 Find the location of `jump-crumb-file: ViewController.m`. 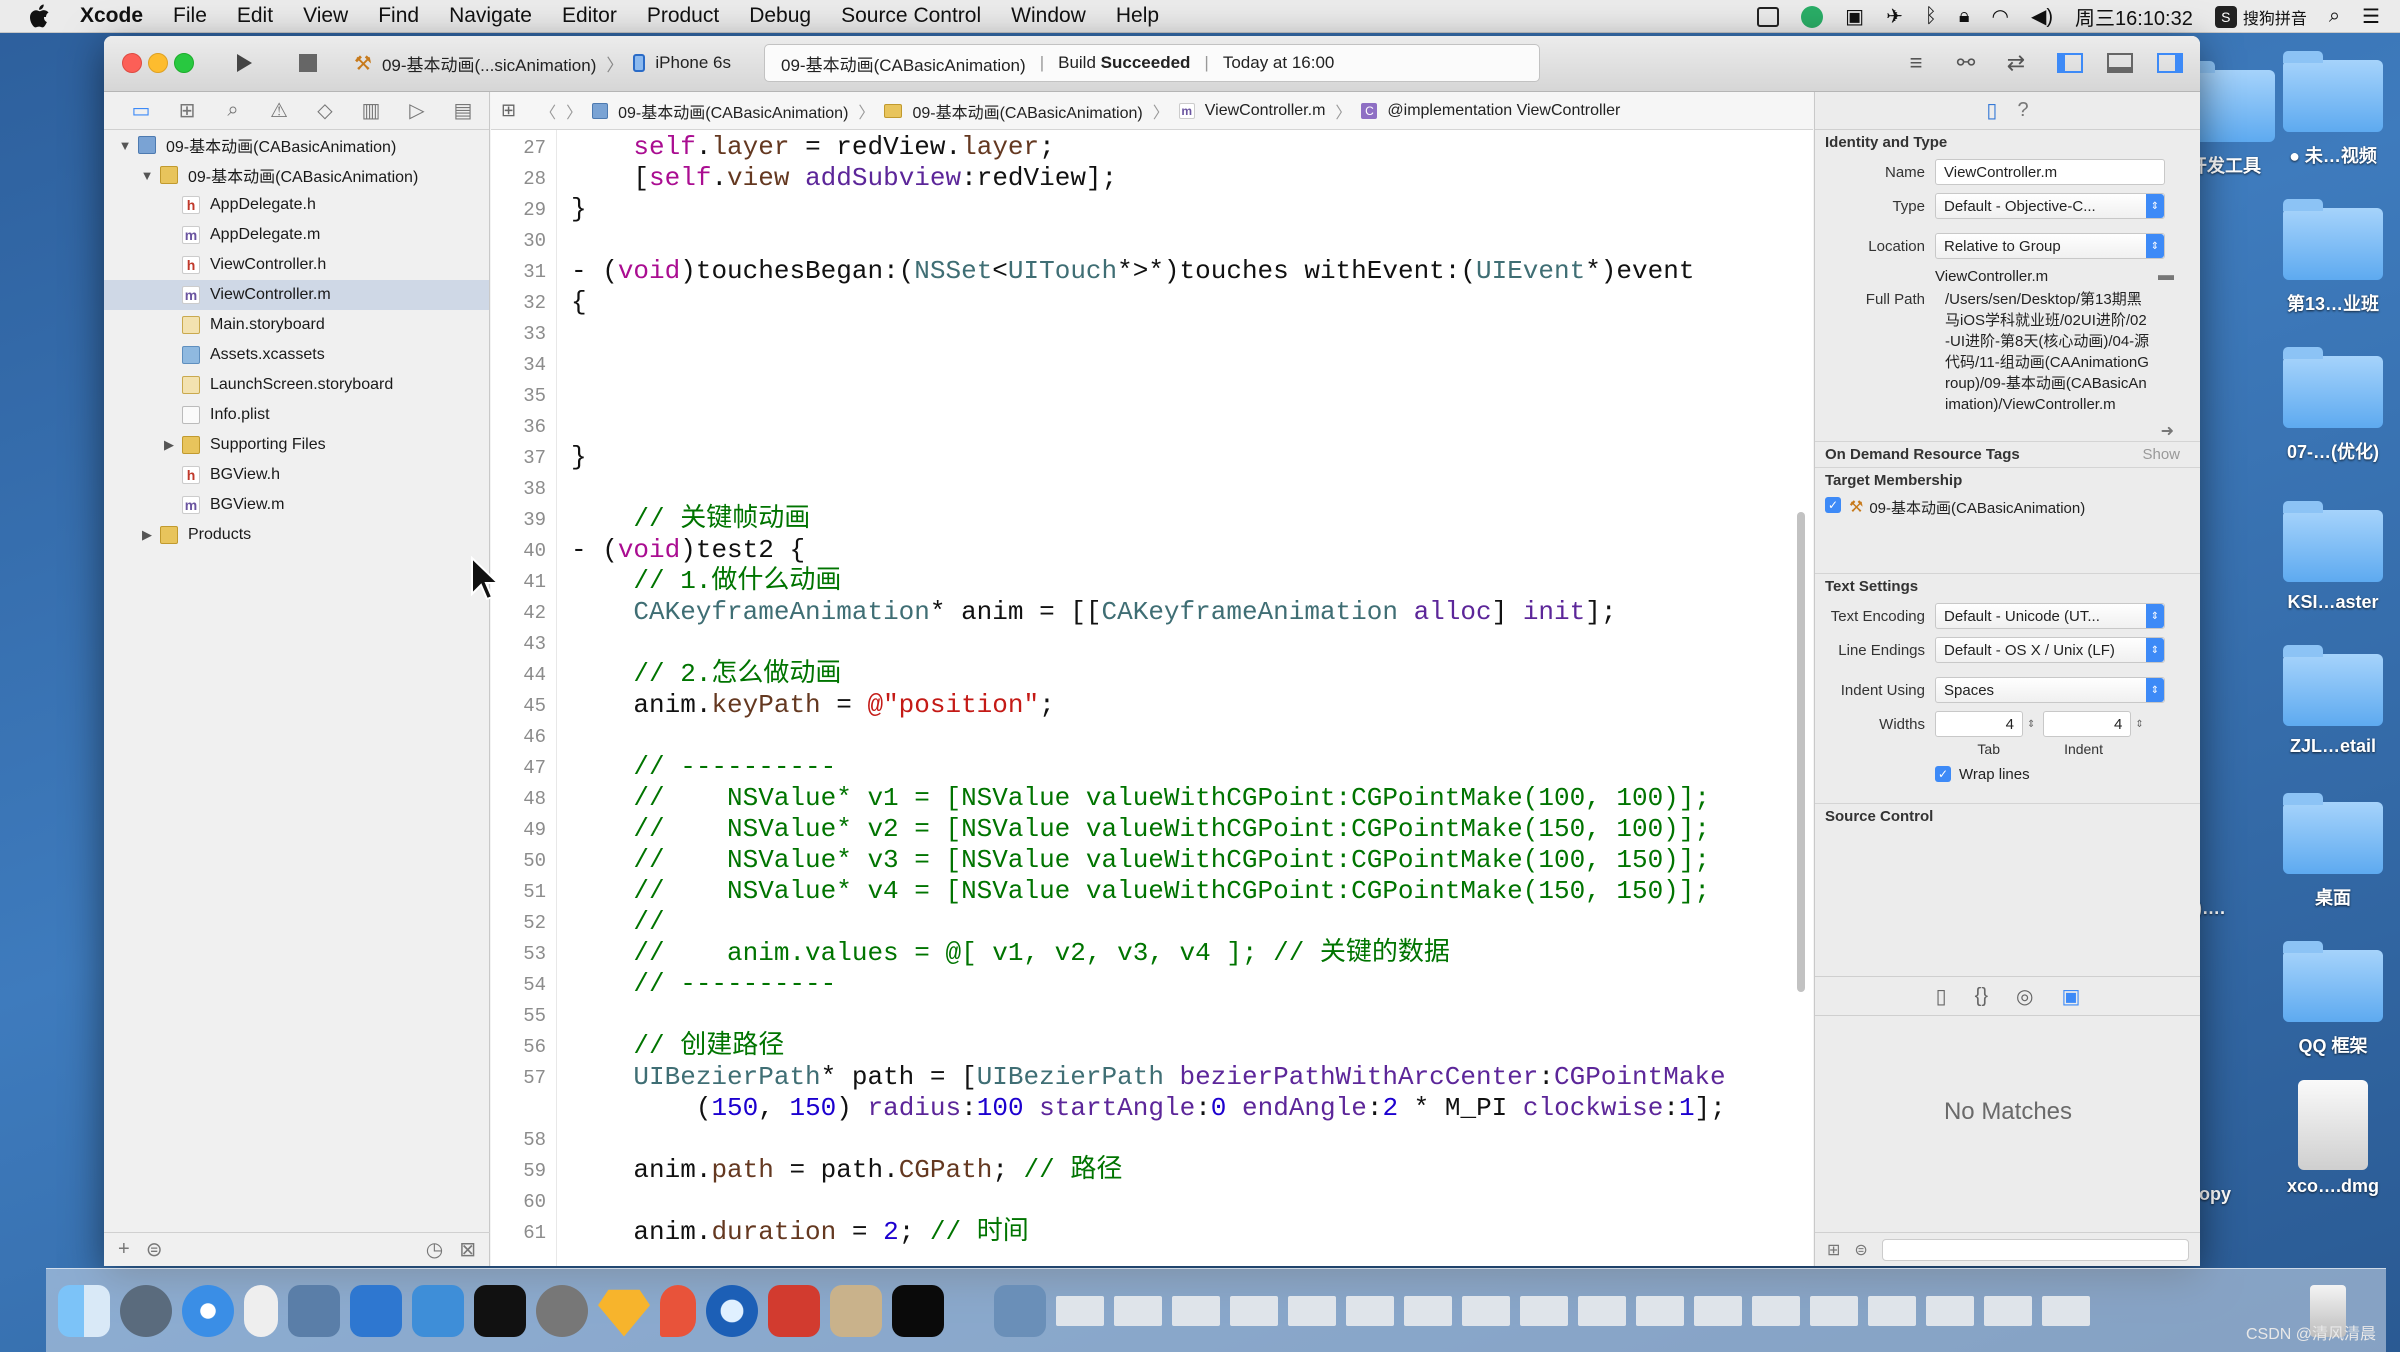

jump-crumb-file: ViewController.m is located at coordinates (1265, 111).